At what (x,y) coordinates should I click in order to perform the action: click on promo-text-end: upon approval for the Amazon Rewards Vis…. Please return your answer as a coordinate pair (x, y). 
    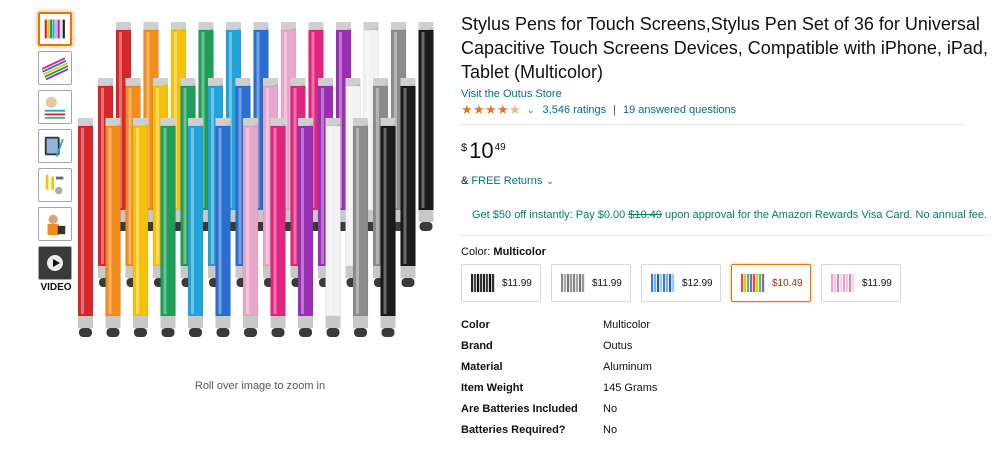
    Looking at the image, I should click on (825, 215).